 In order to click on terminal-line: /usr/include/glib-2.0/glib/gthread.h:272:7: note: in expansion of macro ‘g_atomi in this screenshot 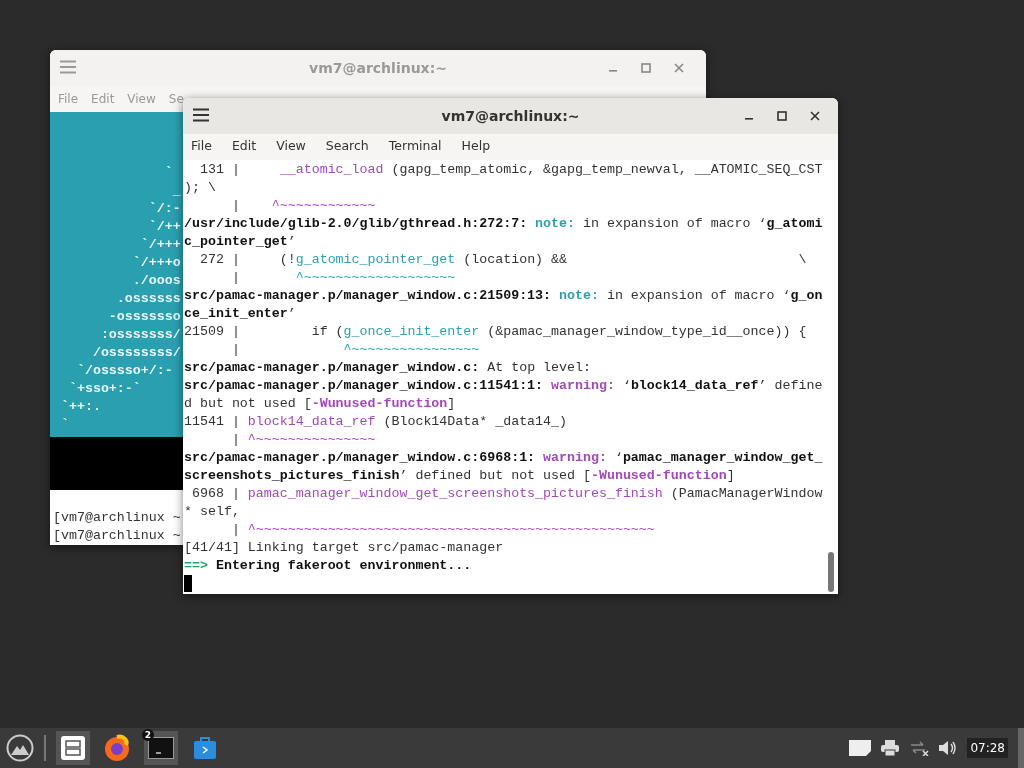, I will do `click(503, 224)`.